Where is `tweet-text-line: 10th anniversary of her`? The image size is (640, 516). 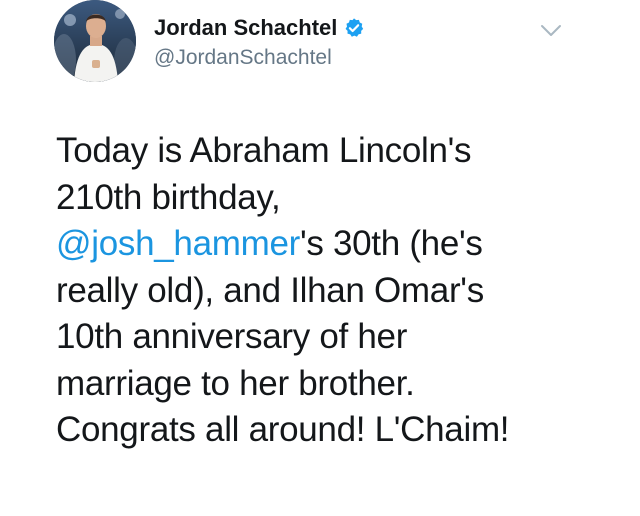 tweet-text-line: 10th anniversary of her is located at coordinates (336, 337).